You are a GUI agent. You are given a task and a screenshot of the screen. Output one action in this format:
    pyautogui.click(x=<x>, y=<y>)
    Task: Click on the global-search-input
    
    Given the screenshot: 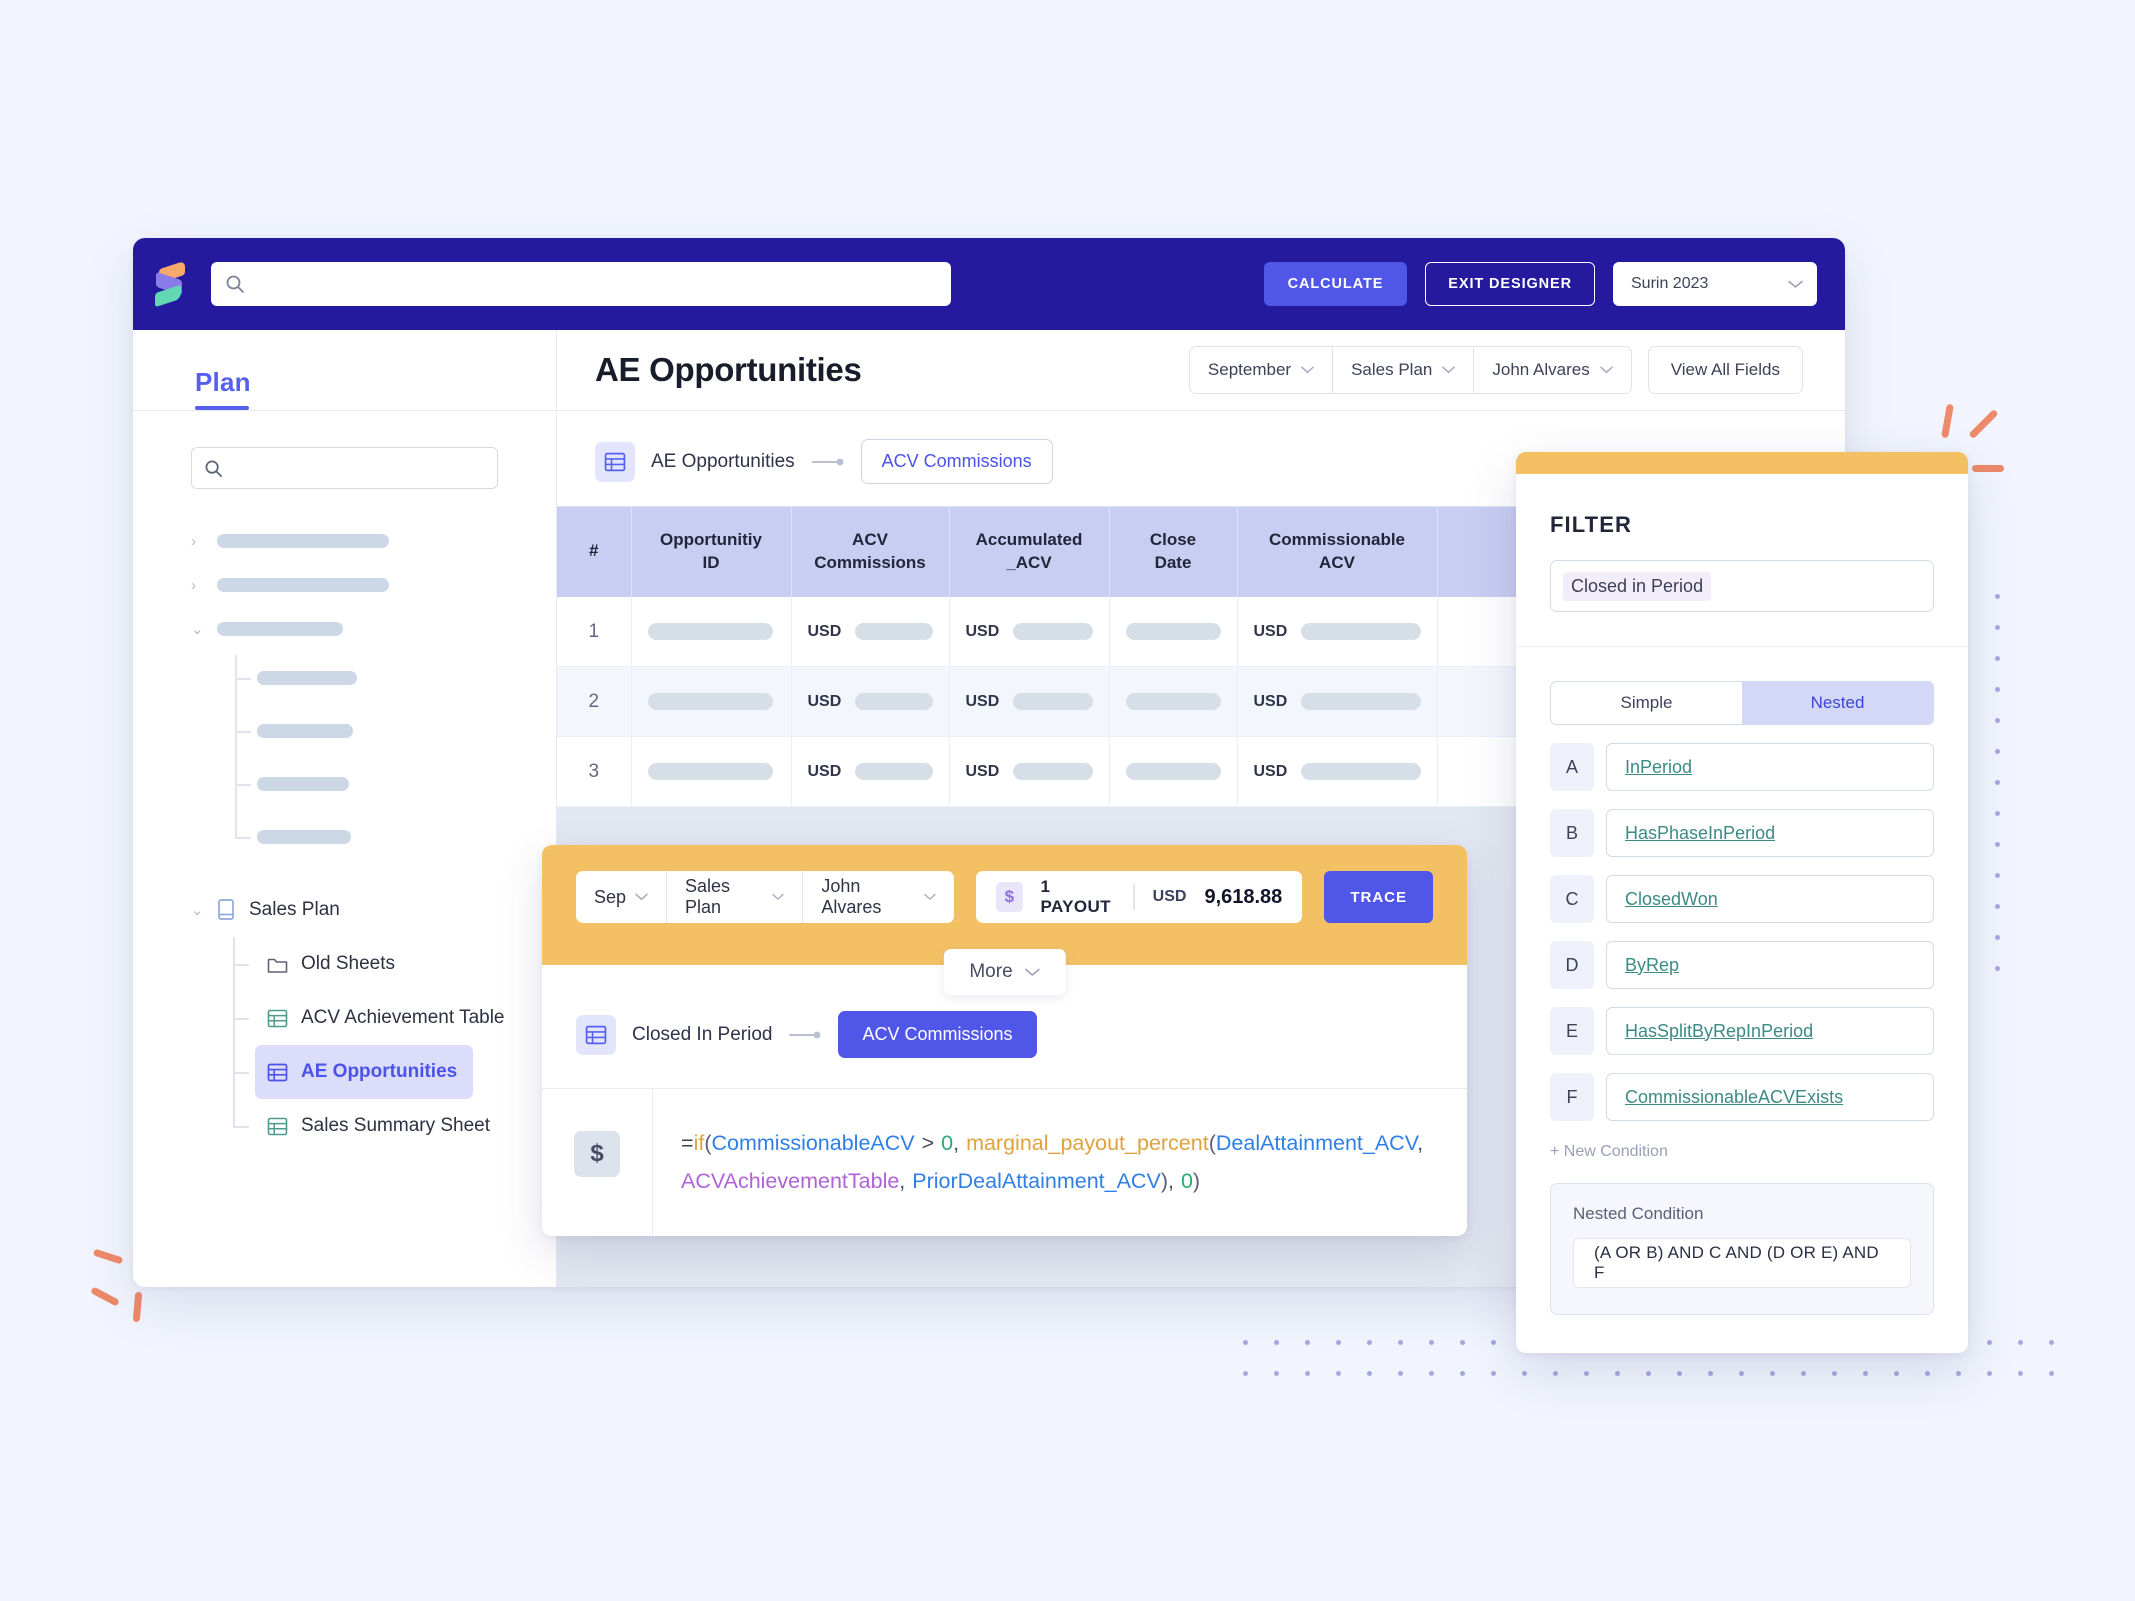 What is the action you would take?
    pyautogui.click(x=581, y=284)
    